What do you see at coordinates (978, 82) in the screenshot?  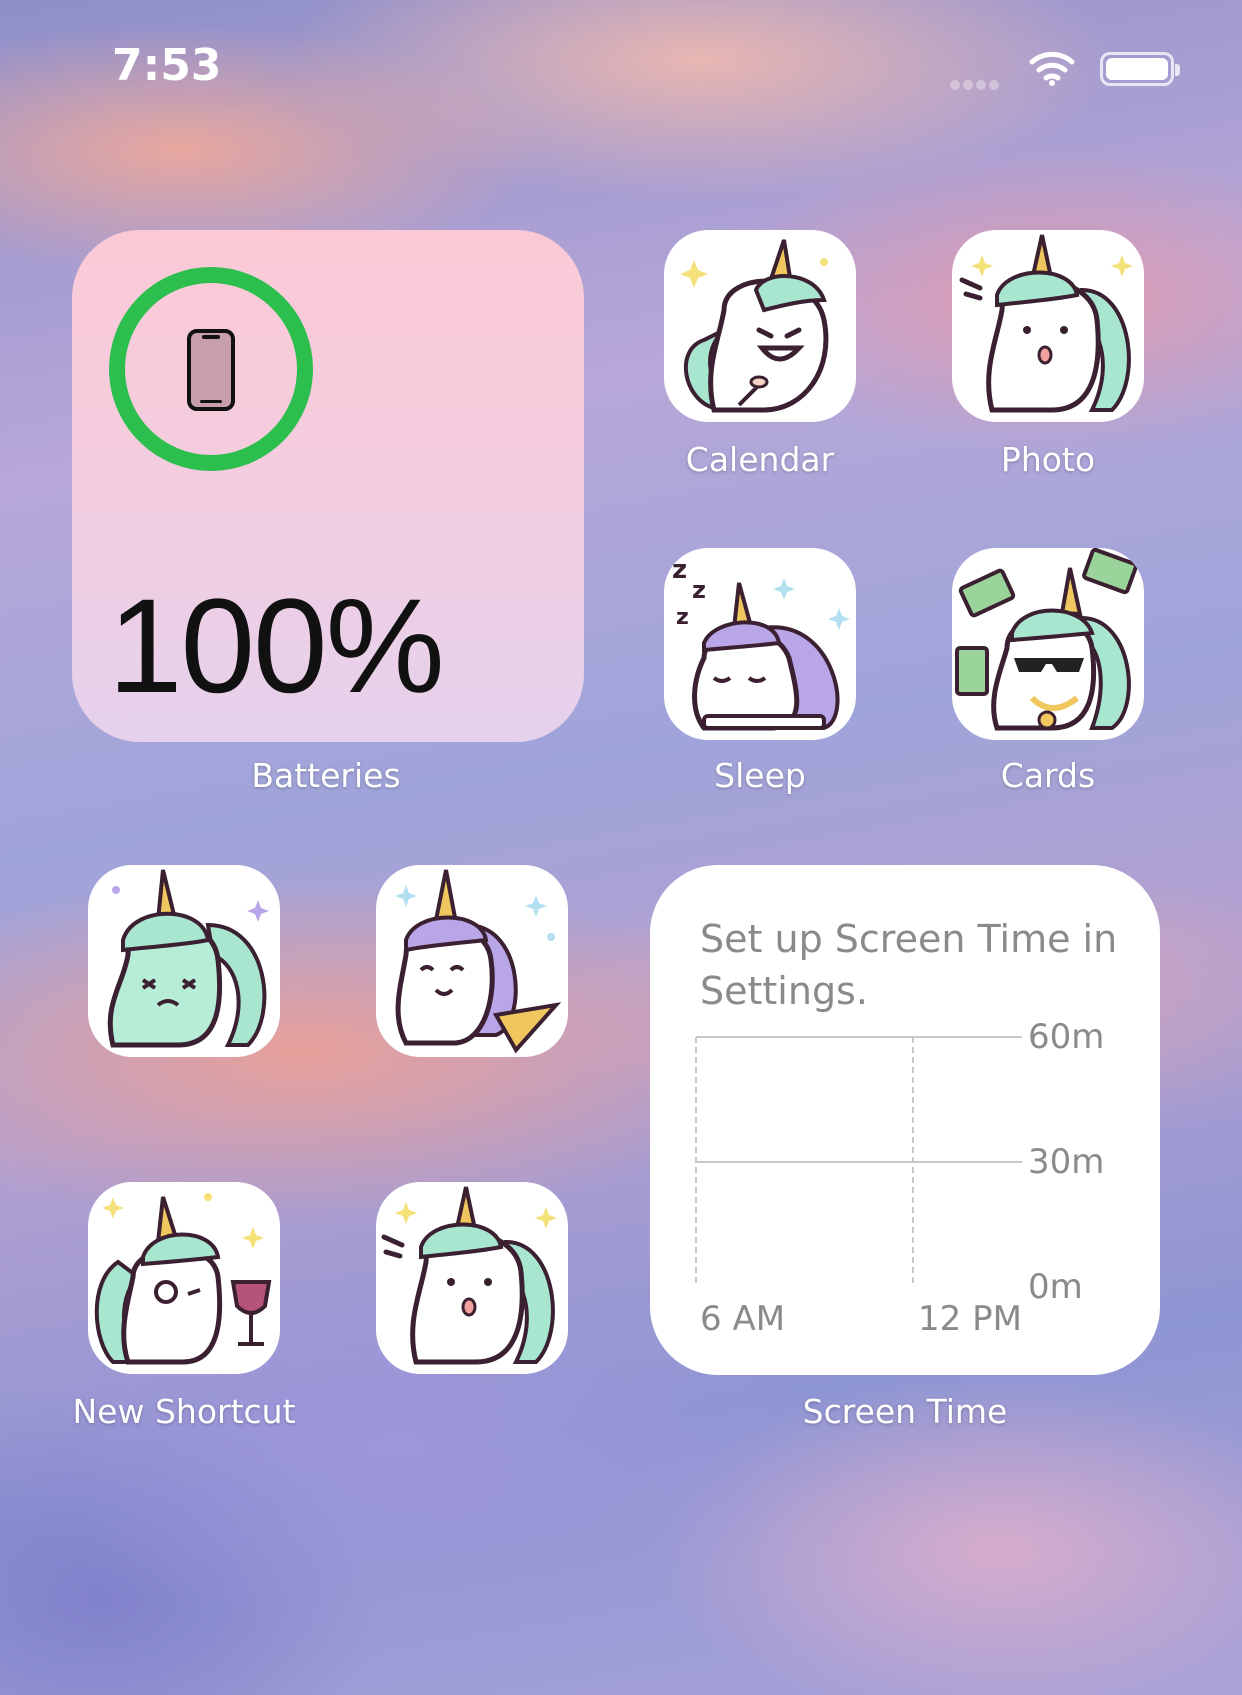 I see `cellular-signal-icon` at bounding box center [978, 82].